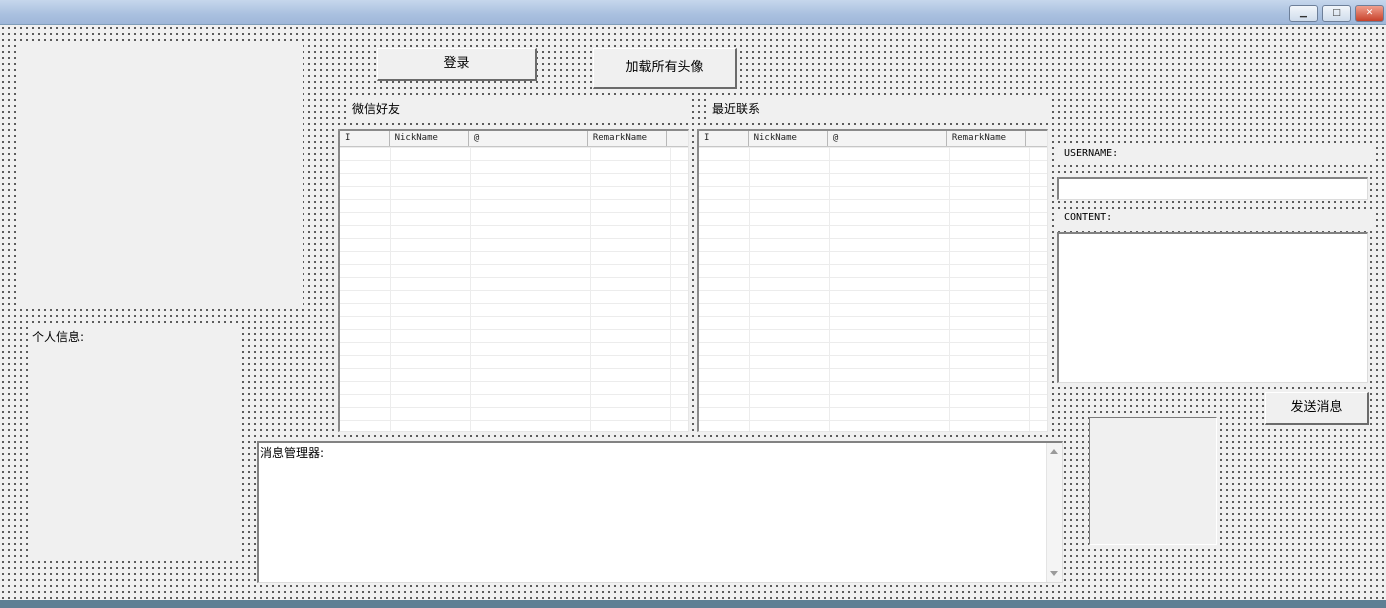 The width and height of the screenshot is (1386, 608). Describe the element at coordinates (457, 64) in the screenshot. I see `login-button: 登录` at that location.